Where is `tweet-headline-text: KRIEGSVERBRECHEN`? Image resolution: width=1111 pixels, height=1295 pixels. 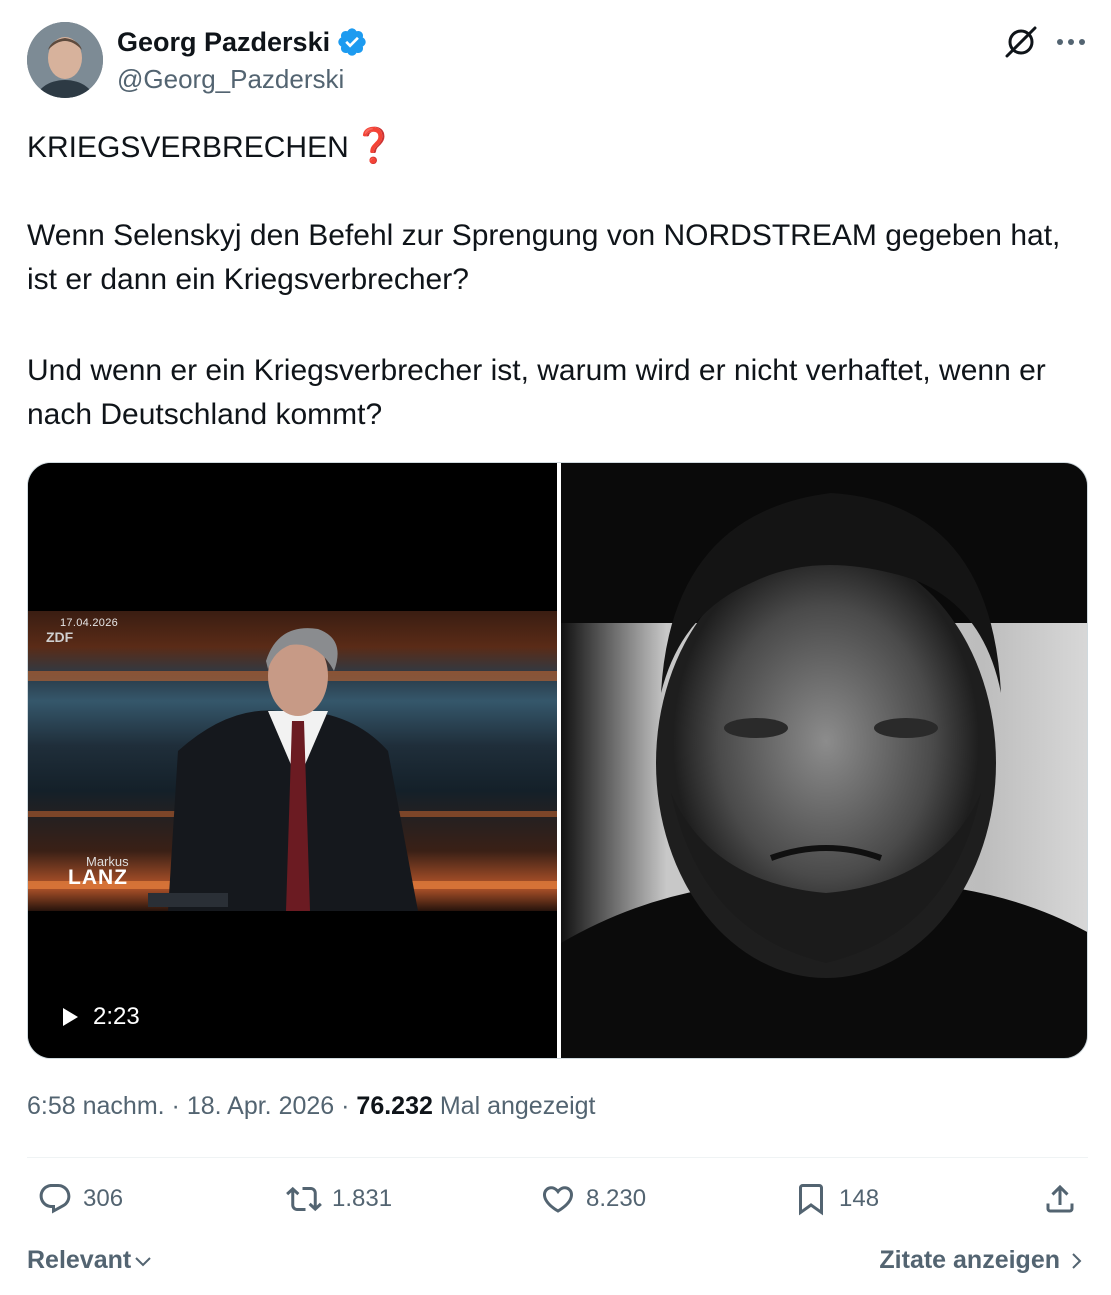
tweet-headline-text: KRIEGSVERBRECHEN is located at coordinates (188, 147).